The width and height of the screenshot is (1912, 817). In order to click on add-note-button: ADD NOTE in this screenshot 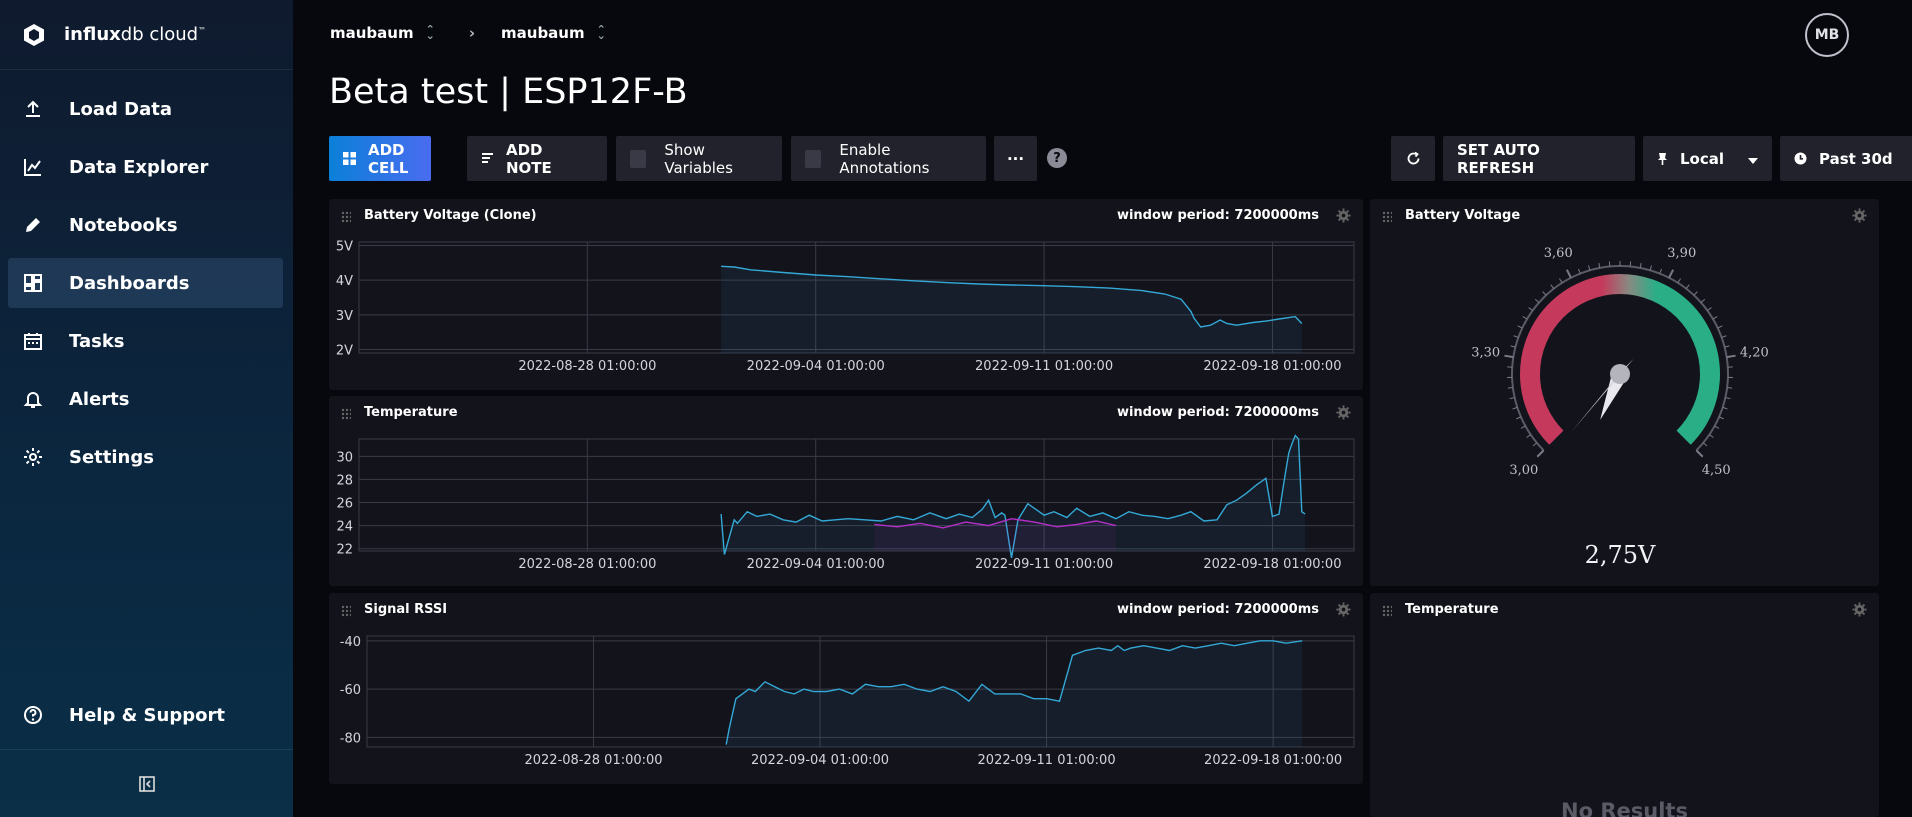, I will do `click(537, 158)`.